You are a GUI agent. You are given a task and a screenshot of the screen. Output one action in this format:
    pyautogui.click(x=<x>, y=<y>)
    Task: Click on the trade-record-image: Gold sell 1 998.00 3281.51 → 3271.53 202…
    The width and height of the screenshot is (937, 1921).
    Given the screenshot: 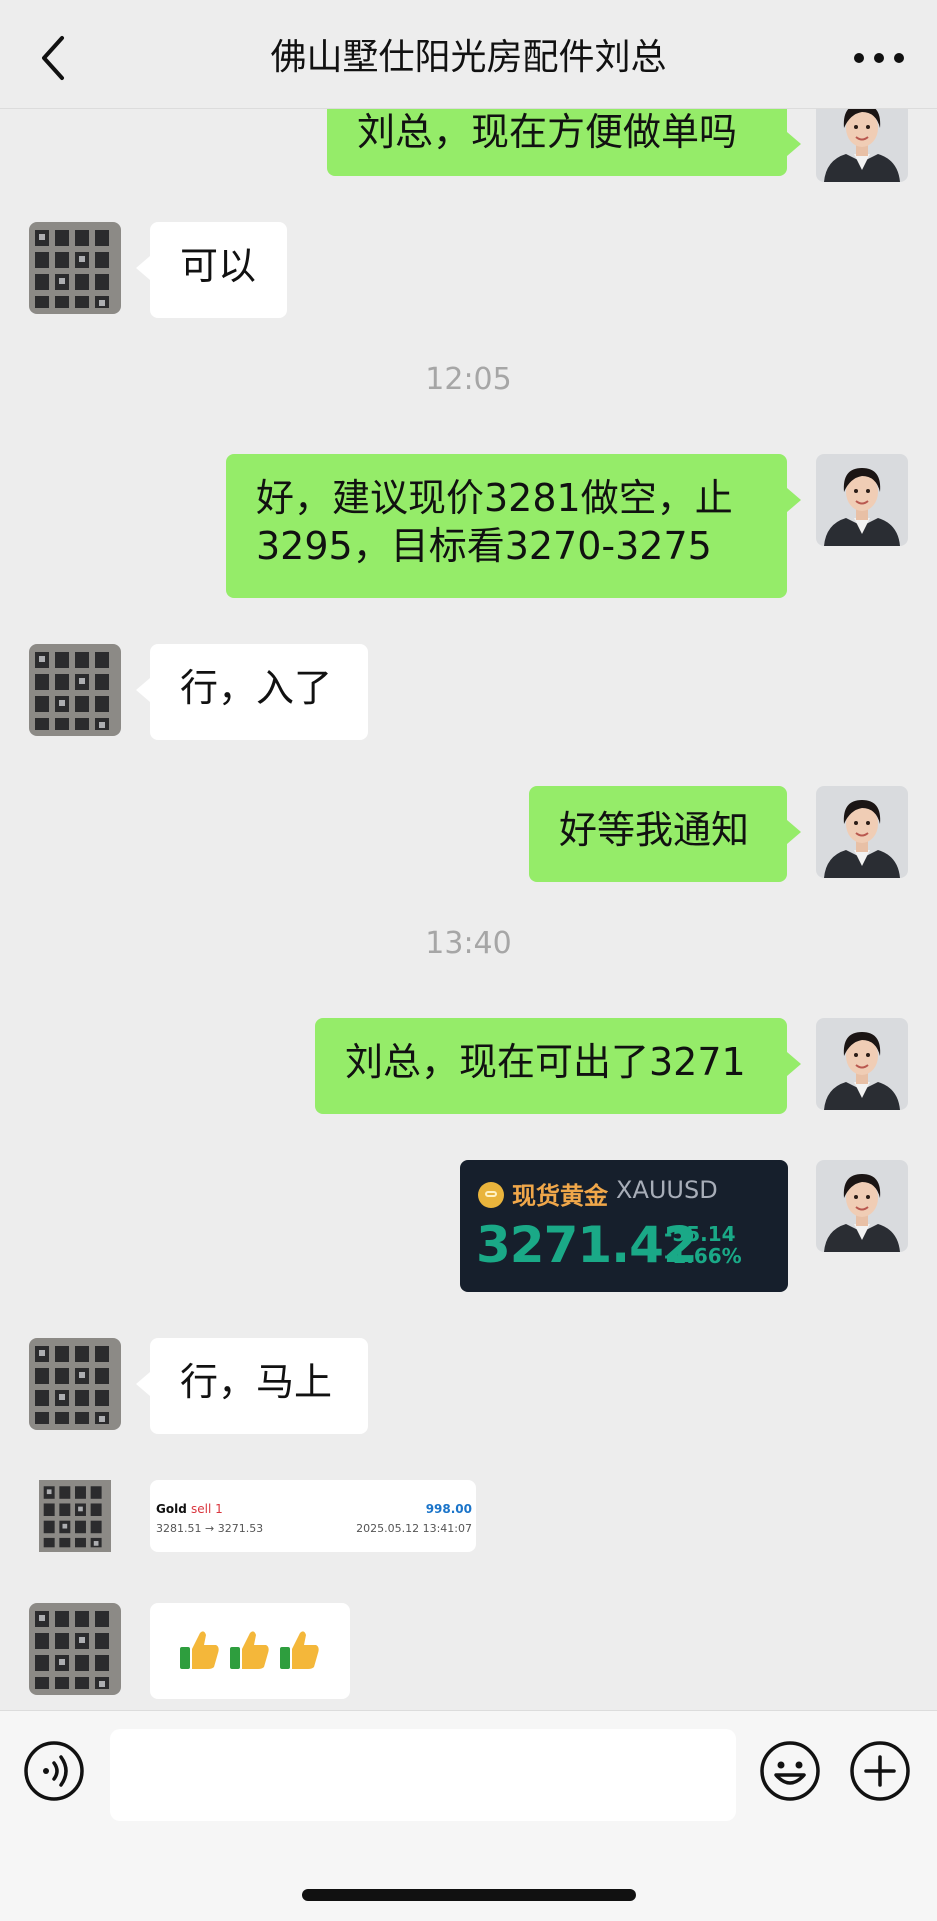 What is the action you would take?
    pyautogui.click(x=313, y=1516)
    